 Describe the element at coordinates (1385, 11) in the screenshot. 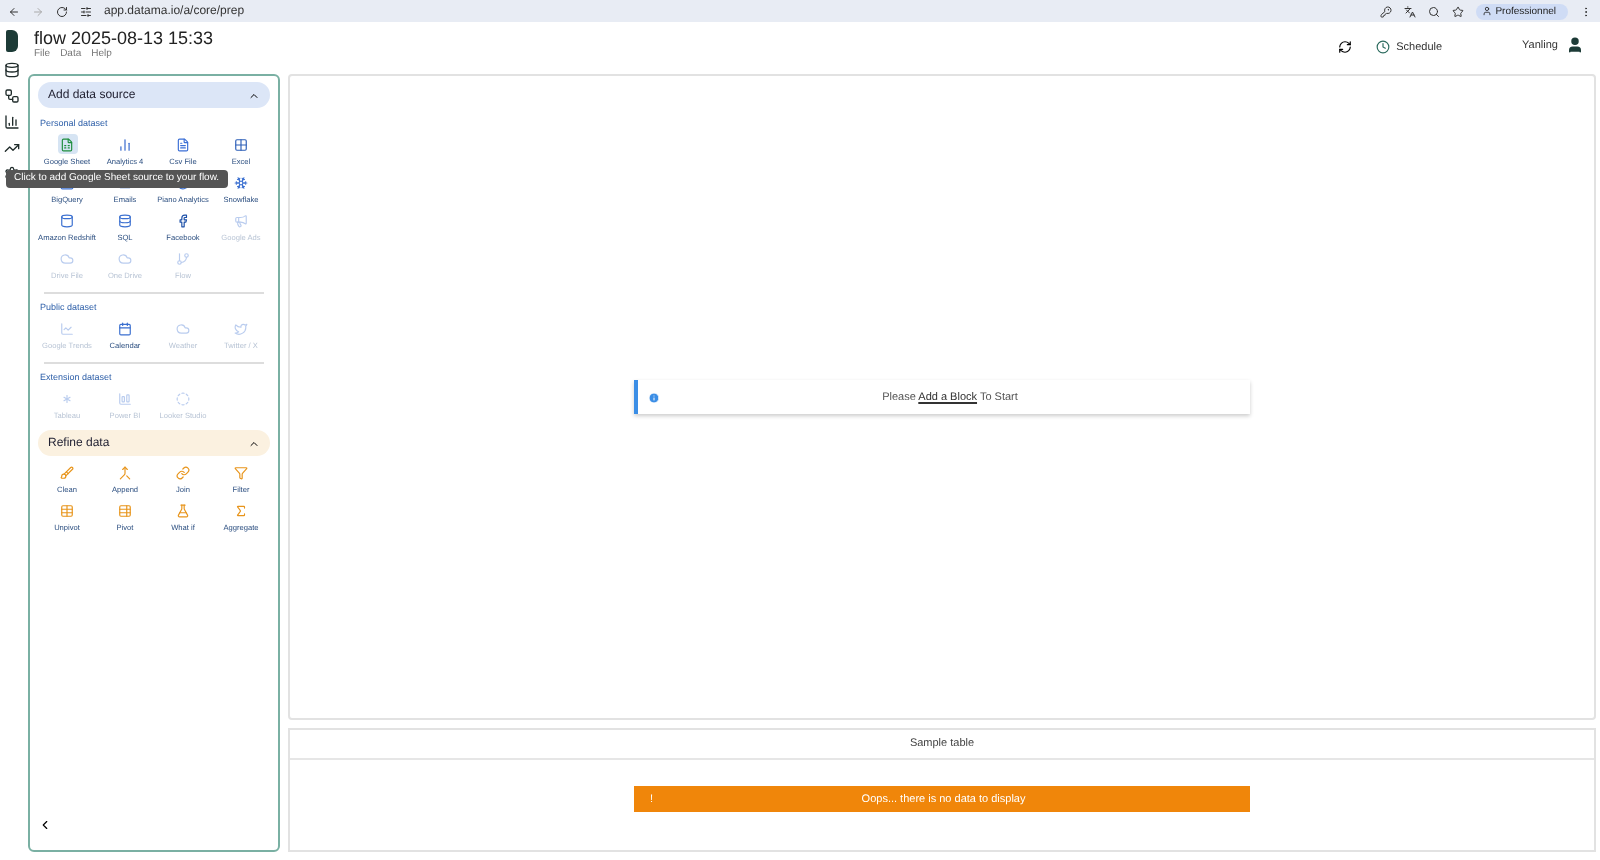

I see `key-icon` at that location.